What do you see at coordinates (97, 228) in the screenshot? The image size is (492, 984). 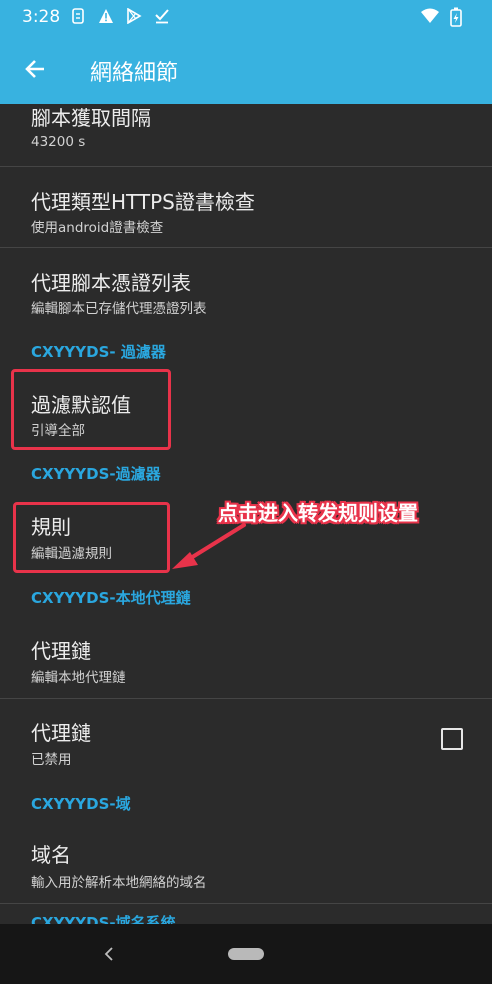 I see `item-subtitle: 使用android證書檢查` at bounding box center [97, 228].